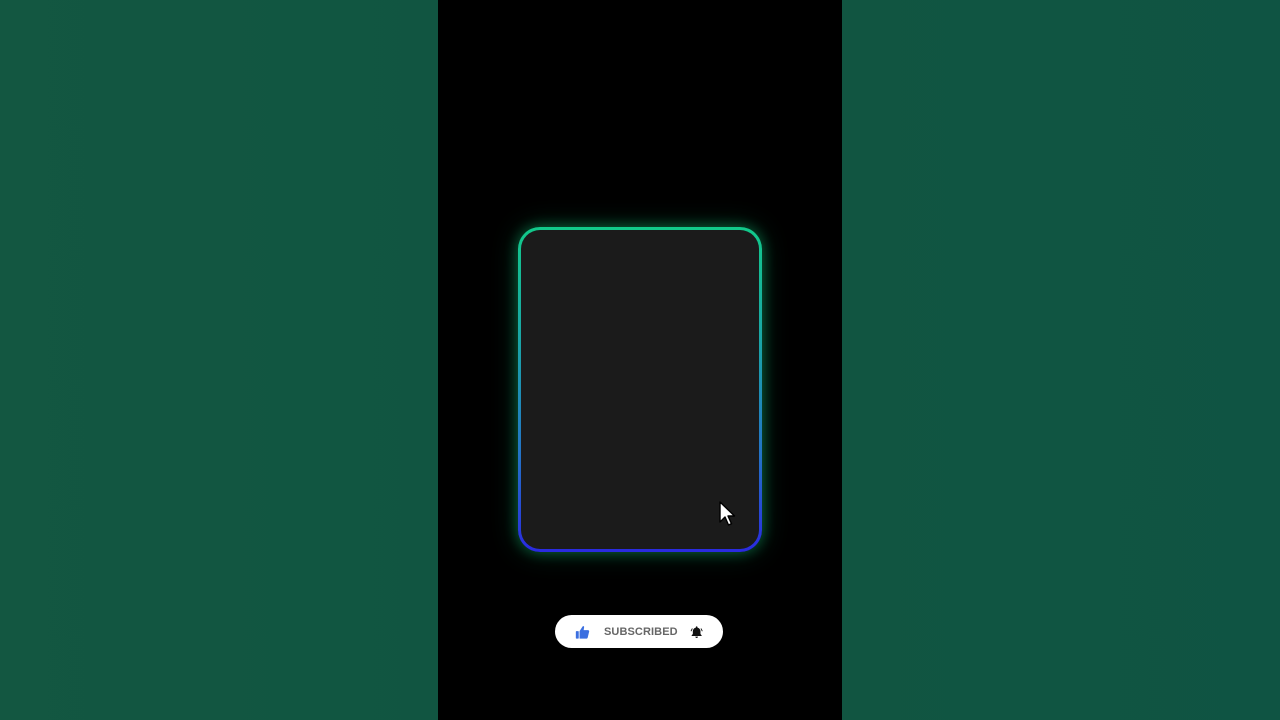 This screenshot has height=720, width=1280. I want to click on bell-icon, so click(696, 632).